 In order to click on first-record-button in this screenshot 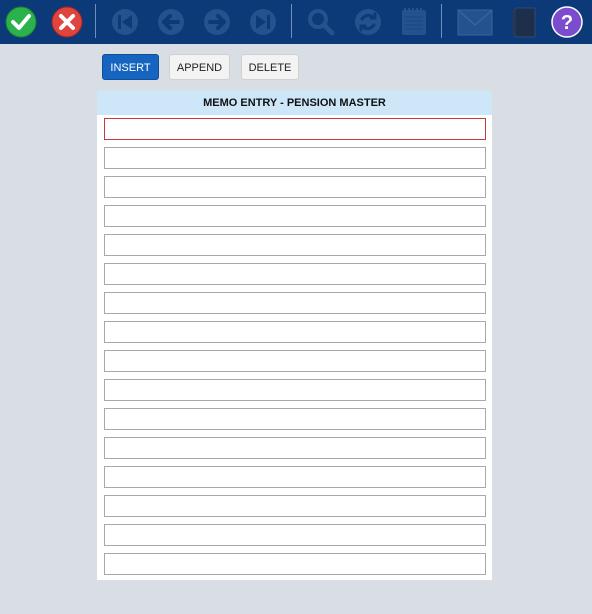, I will do `click(125, 22)`.